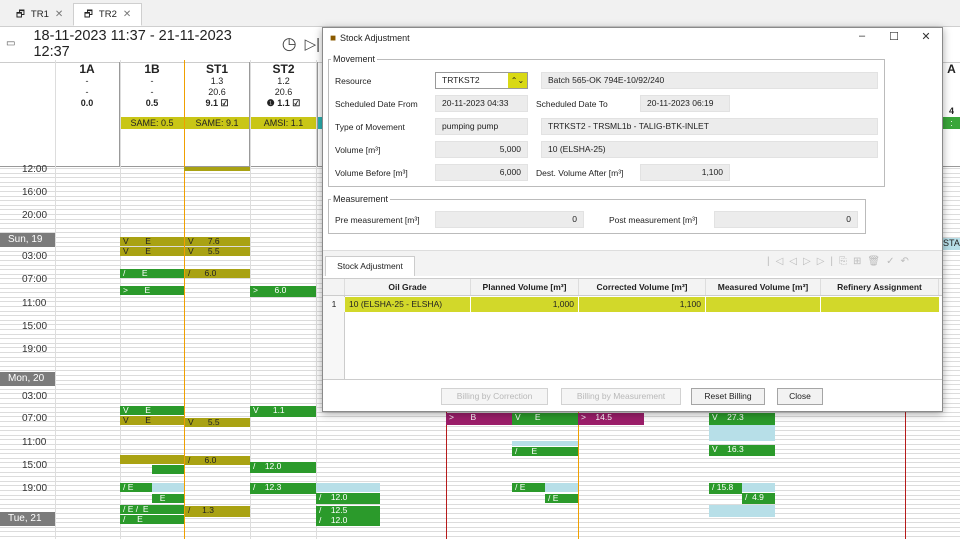  I want to click on cell-corrected: 1,100, so click(642, 304).